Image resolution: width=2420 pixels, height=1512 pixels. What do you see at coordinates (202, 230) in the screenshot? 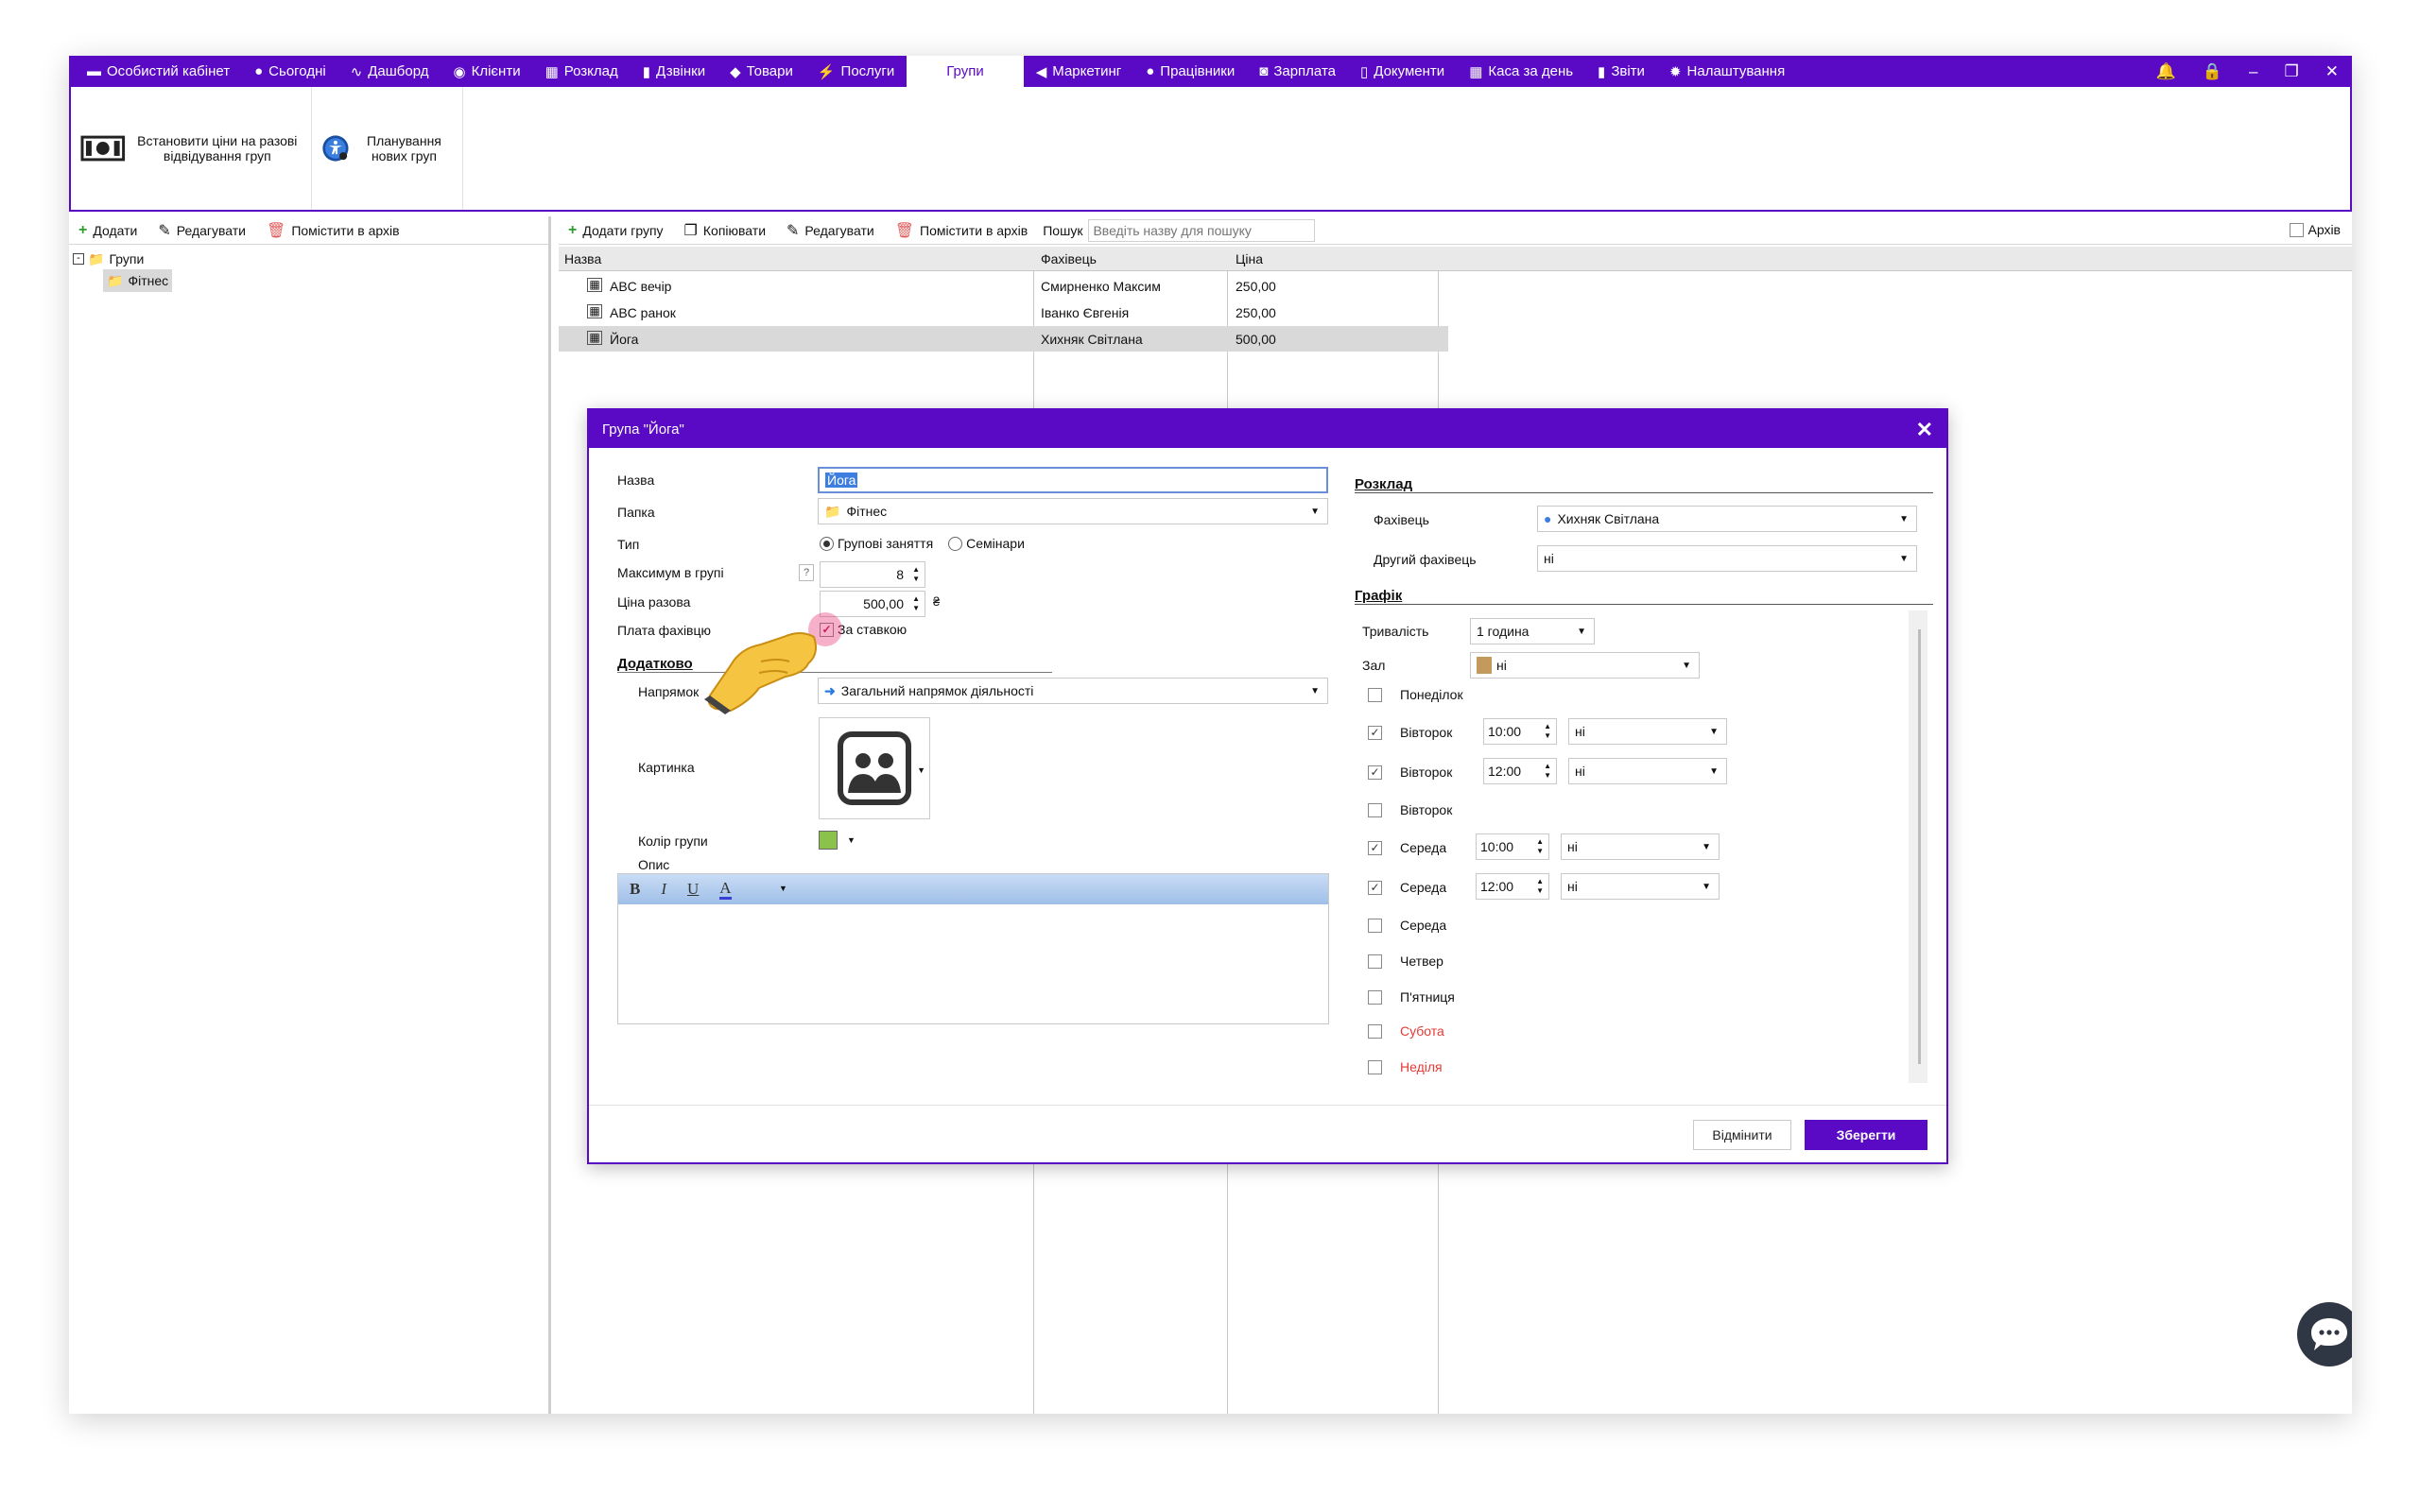
I see `edit-folder-button: ✎ Редагувати` at bounding box center [202, 230].